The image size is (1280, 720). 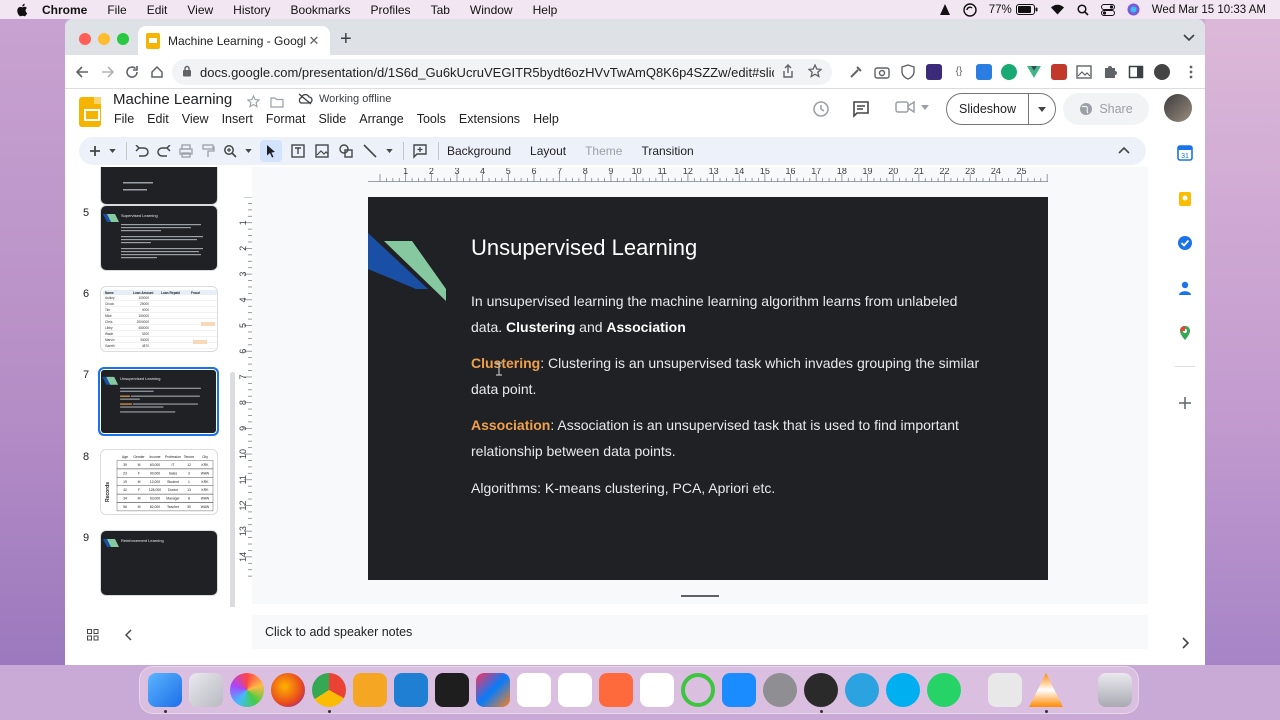 I want to click on camera-extension-icon, so click(x=882, y=72).